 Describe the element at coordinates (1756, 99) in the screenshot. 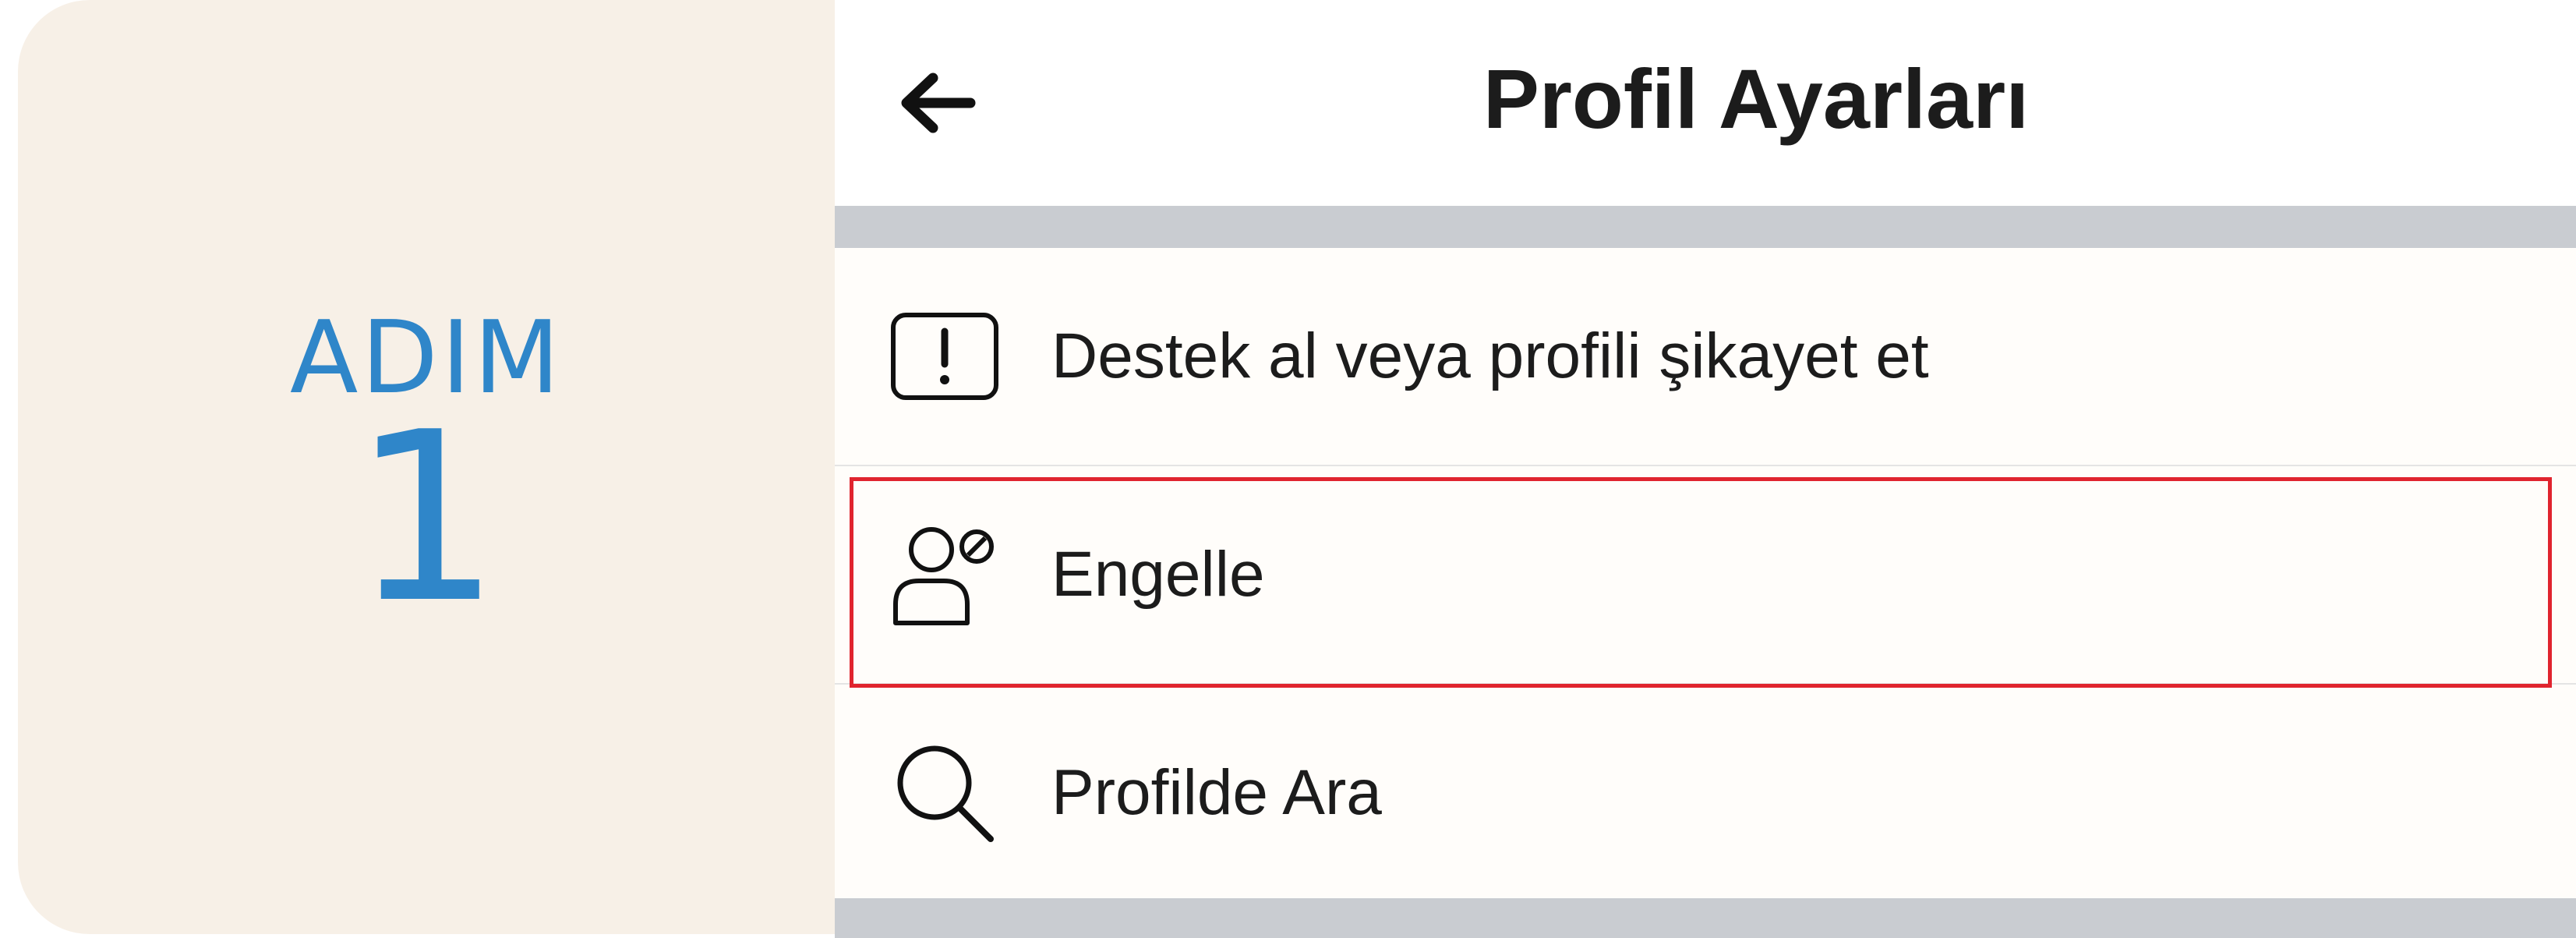

I see `page-title: Profil Ayarları` at that location.